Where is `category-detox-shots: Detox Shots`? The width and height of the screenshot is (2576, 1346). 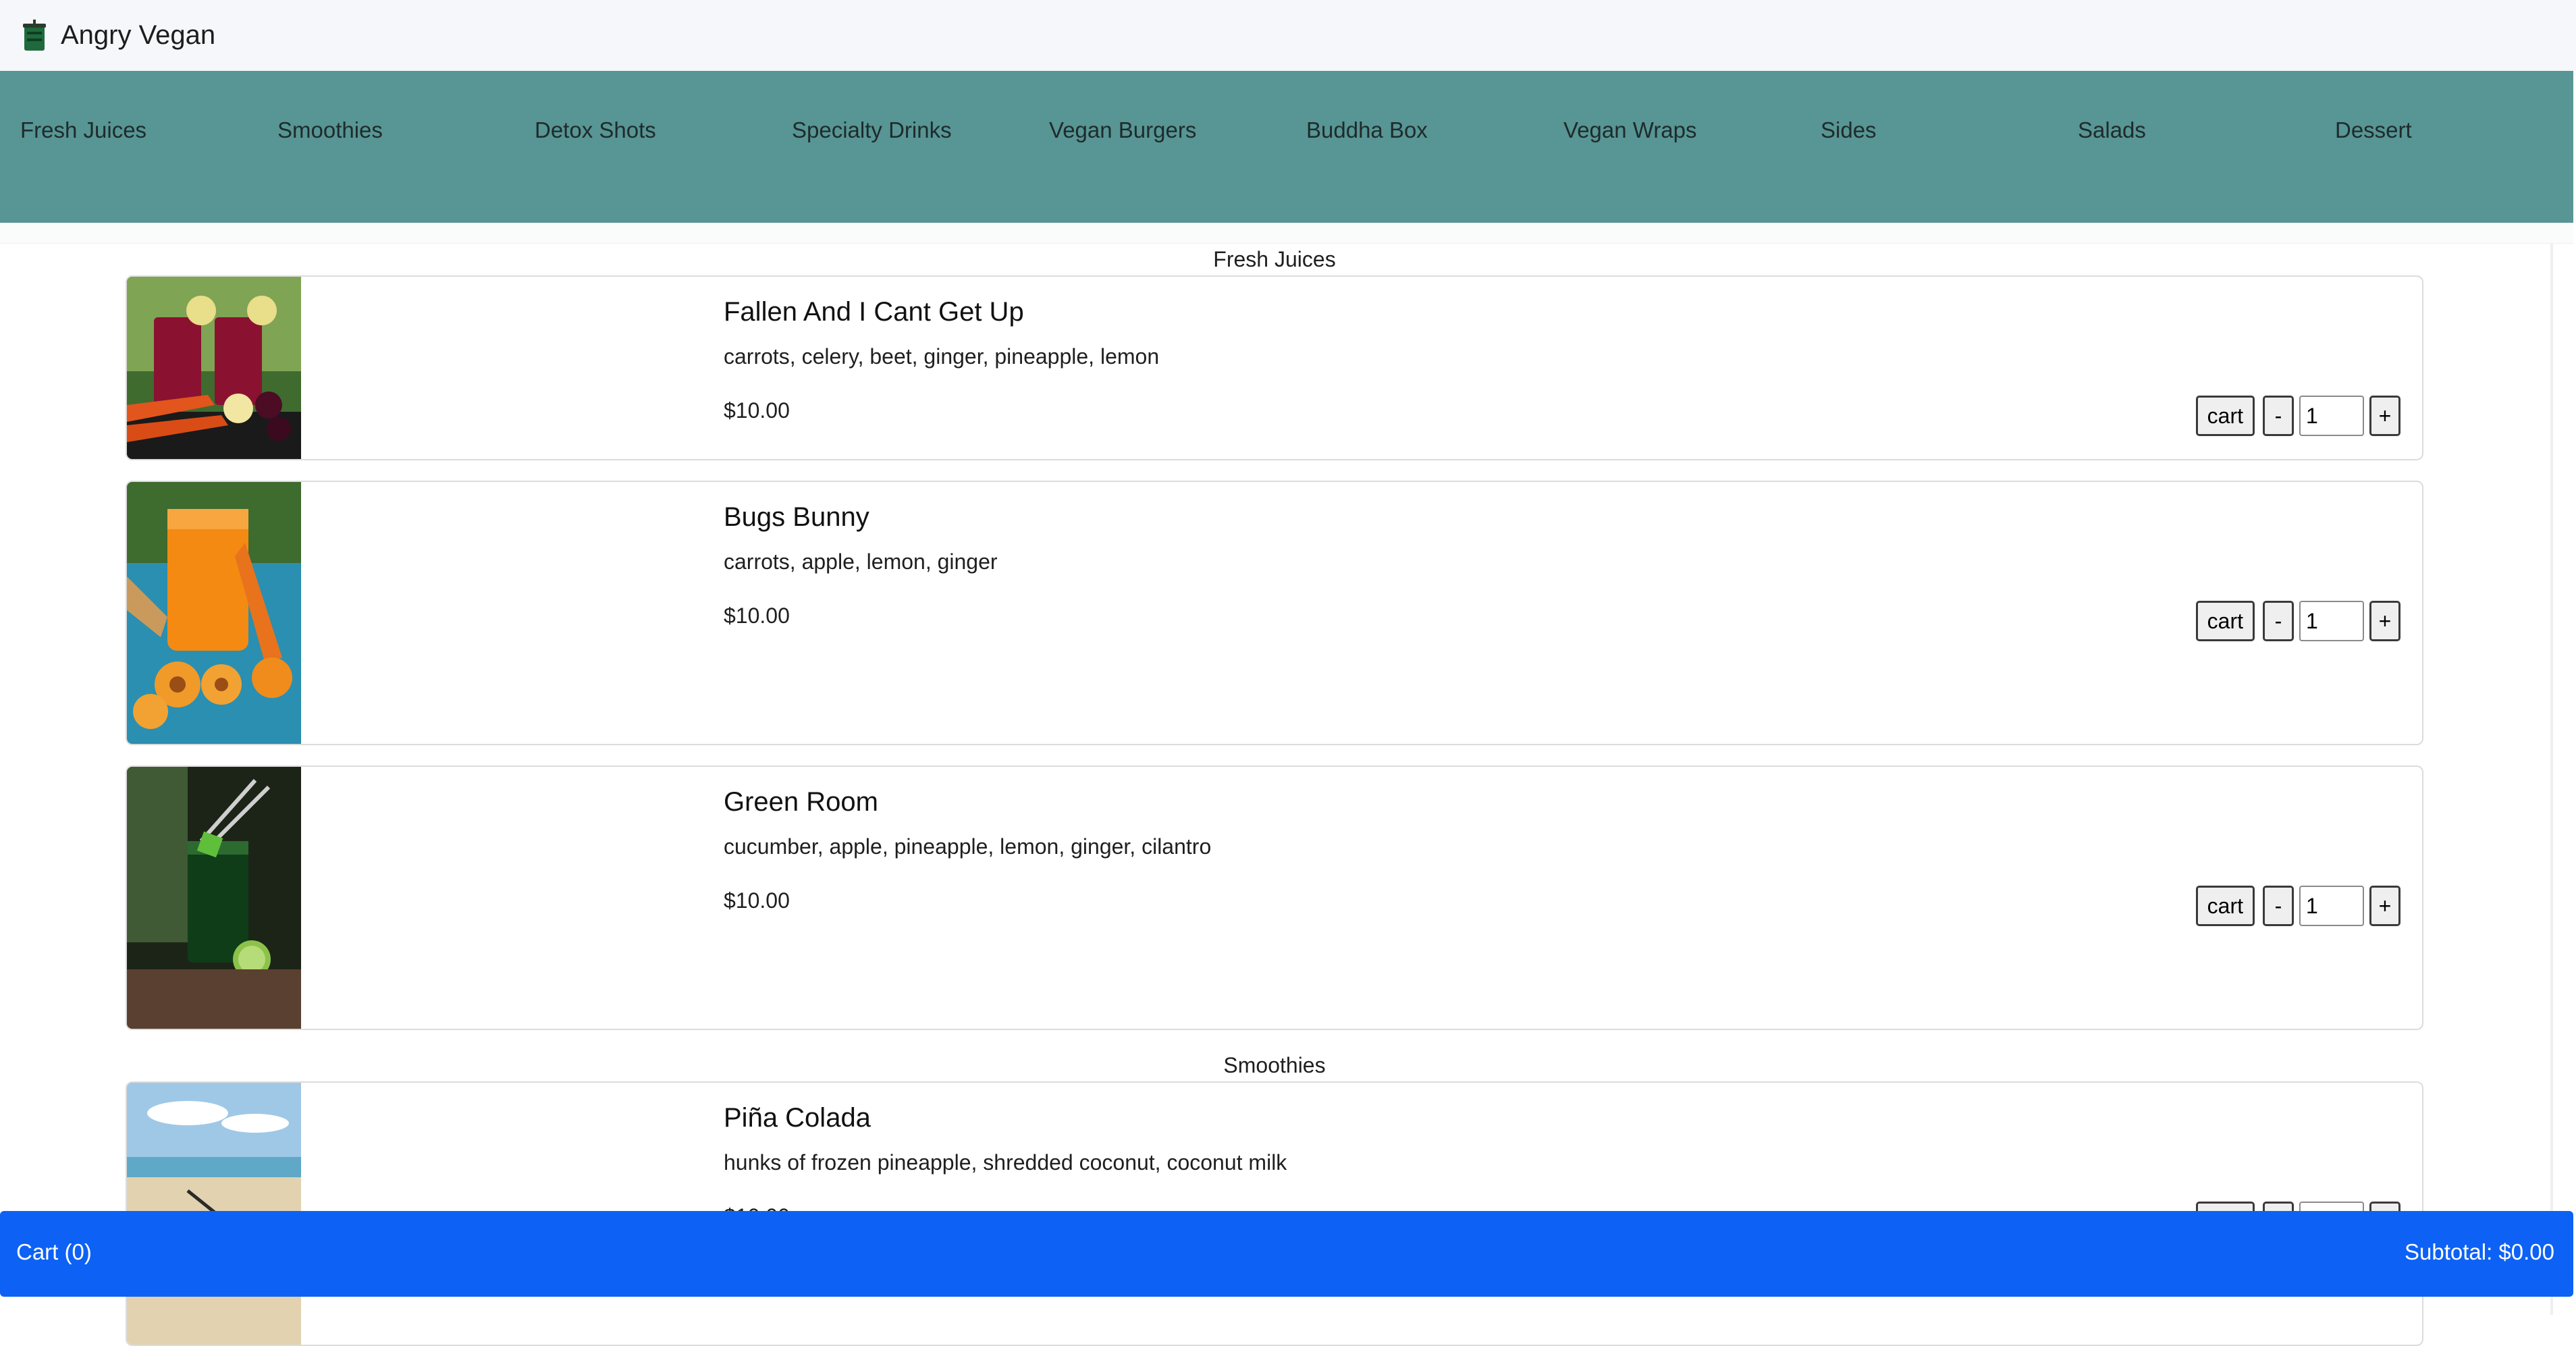 category-detox-shots: Detox Shots is located at coordinates (595, 130).